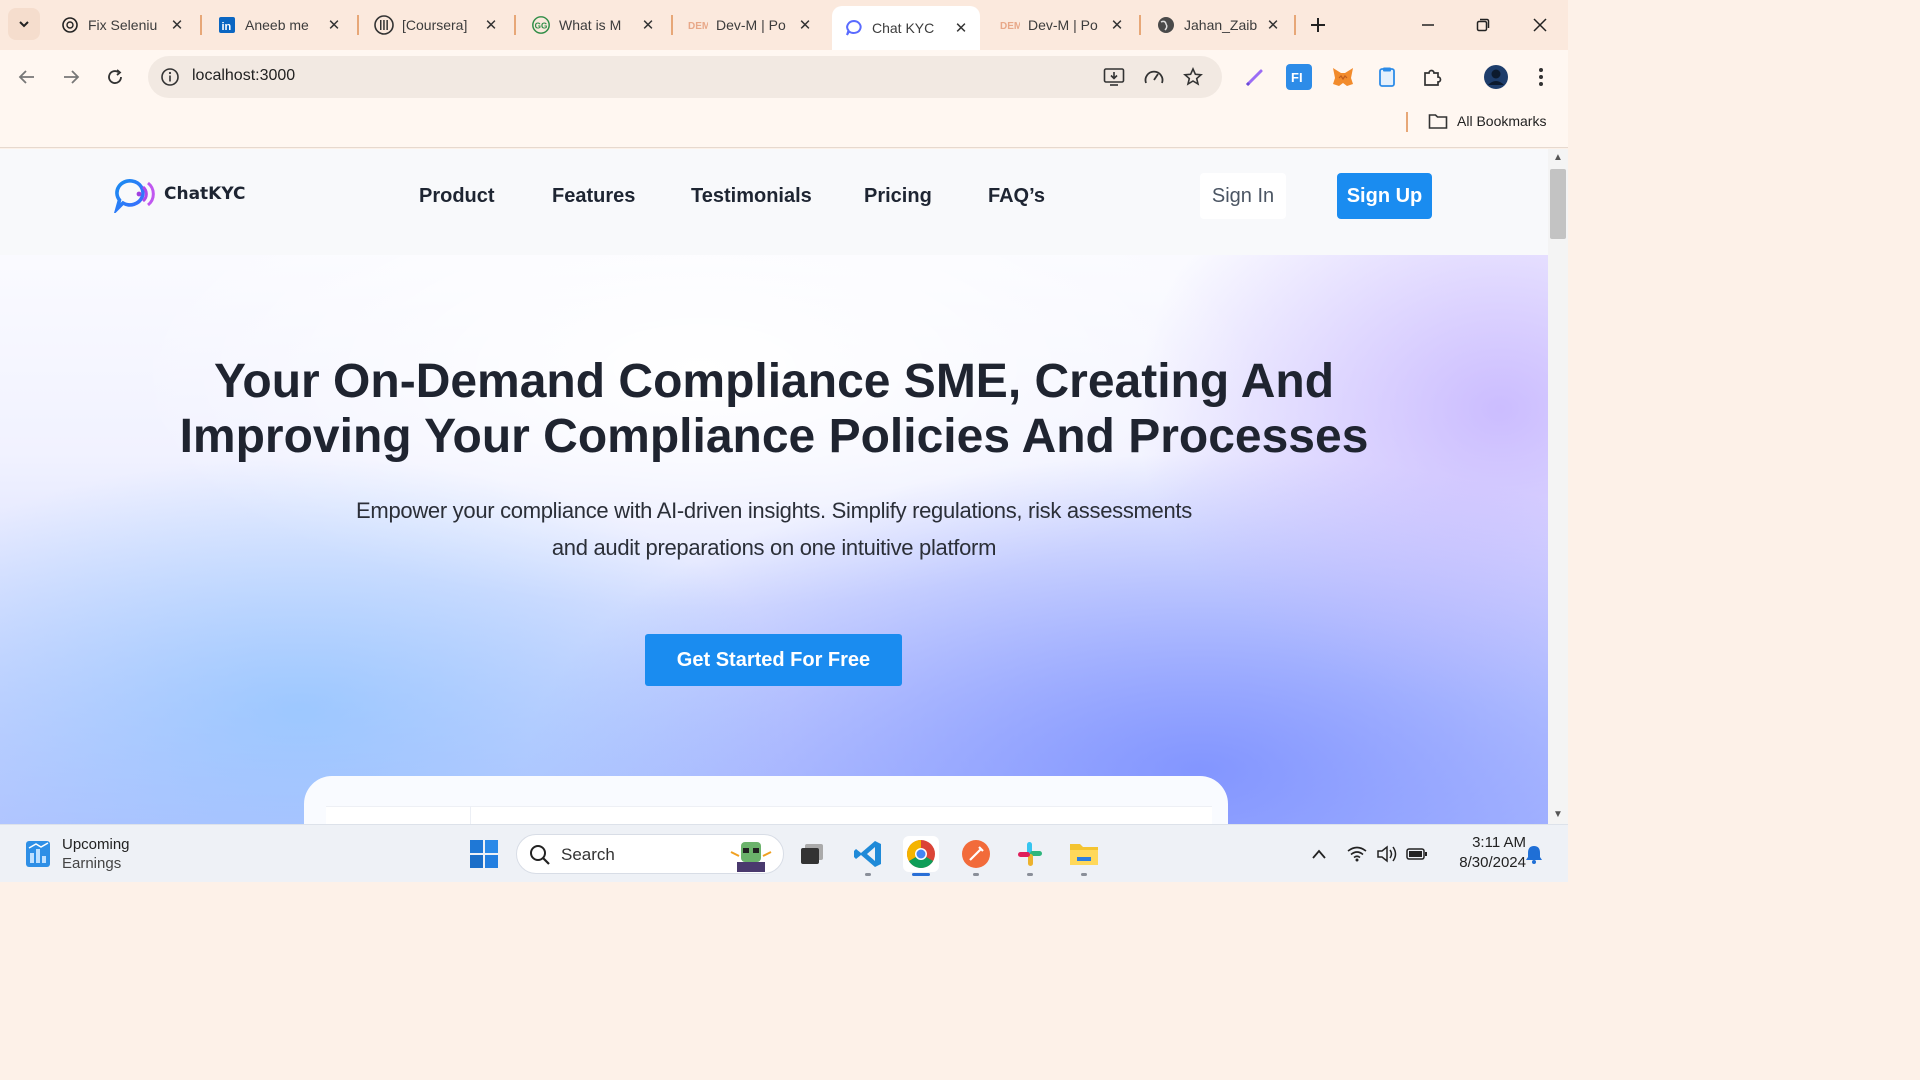  What do you see at coordinates (1154, 77) in the screenshot?
I see `performance-icon` at bounding box center [1154, 77].